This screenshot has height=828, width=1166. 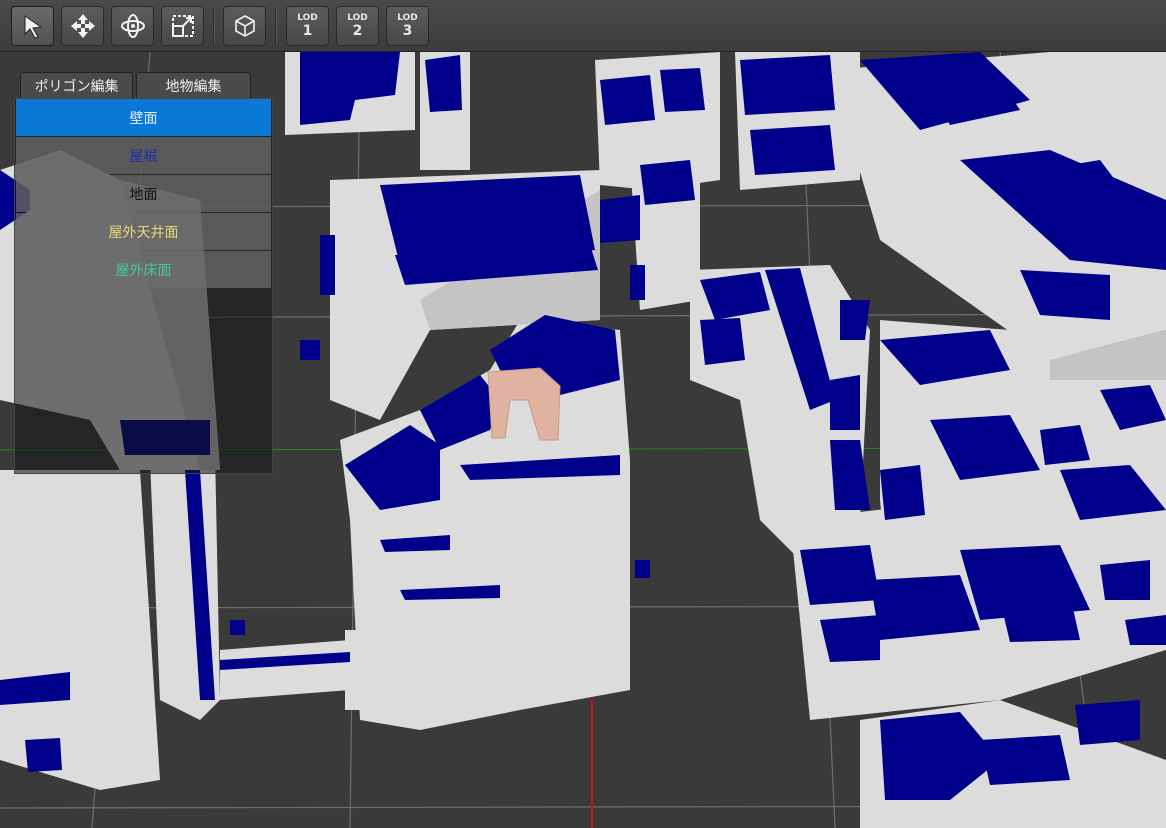 I want to click on select-tool-button, so click(x=32, y=26).